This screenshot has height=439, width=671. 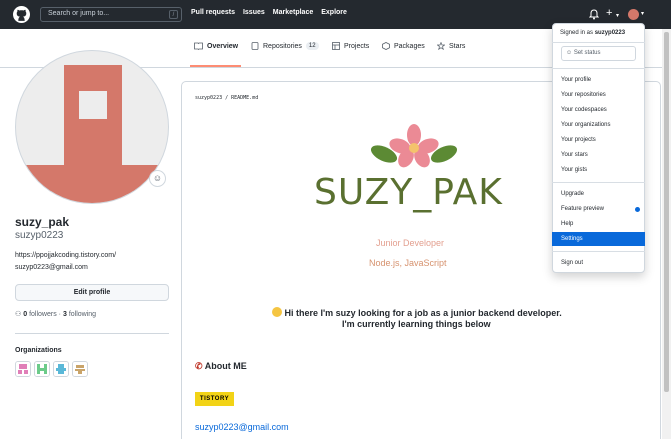 What do you see at coordinates (215, 66) in the screenshot?
I see `active-tab-underline` at bounding box center [215, 66].